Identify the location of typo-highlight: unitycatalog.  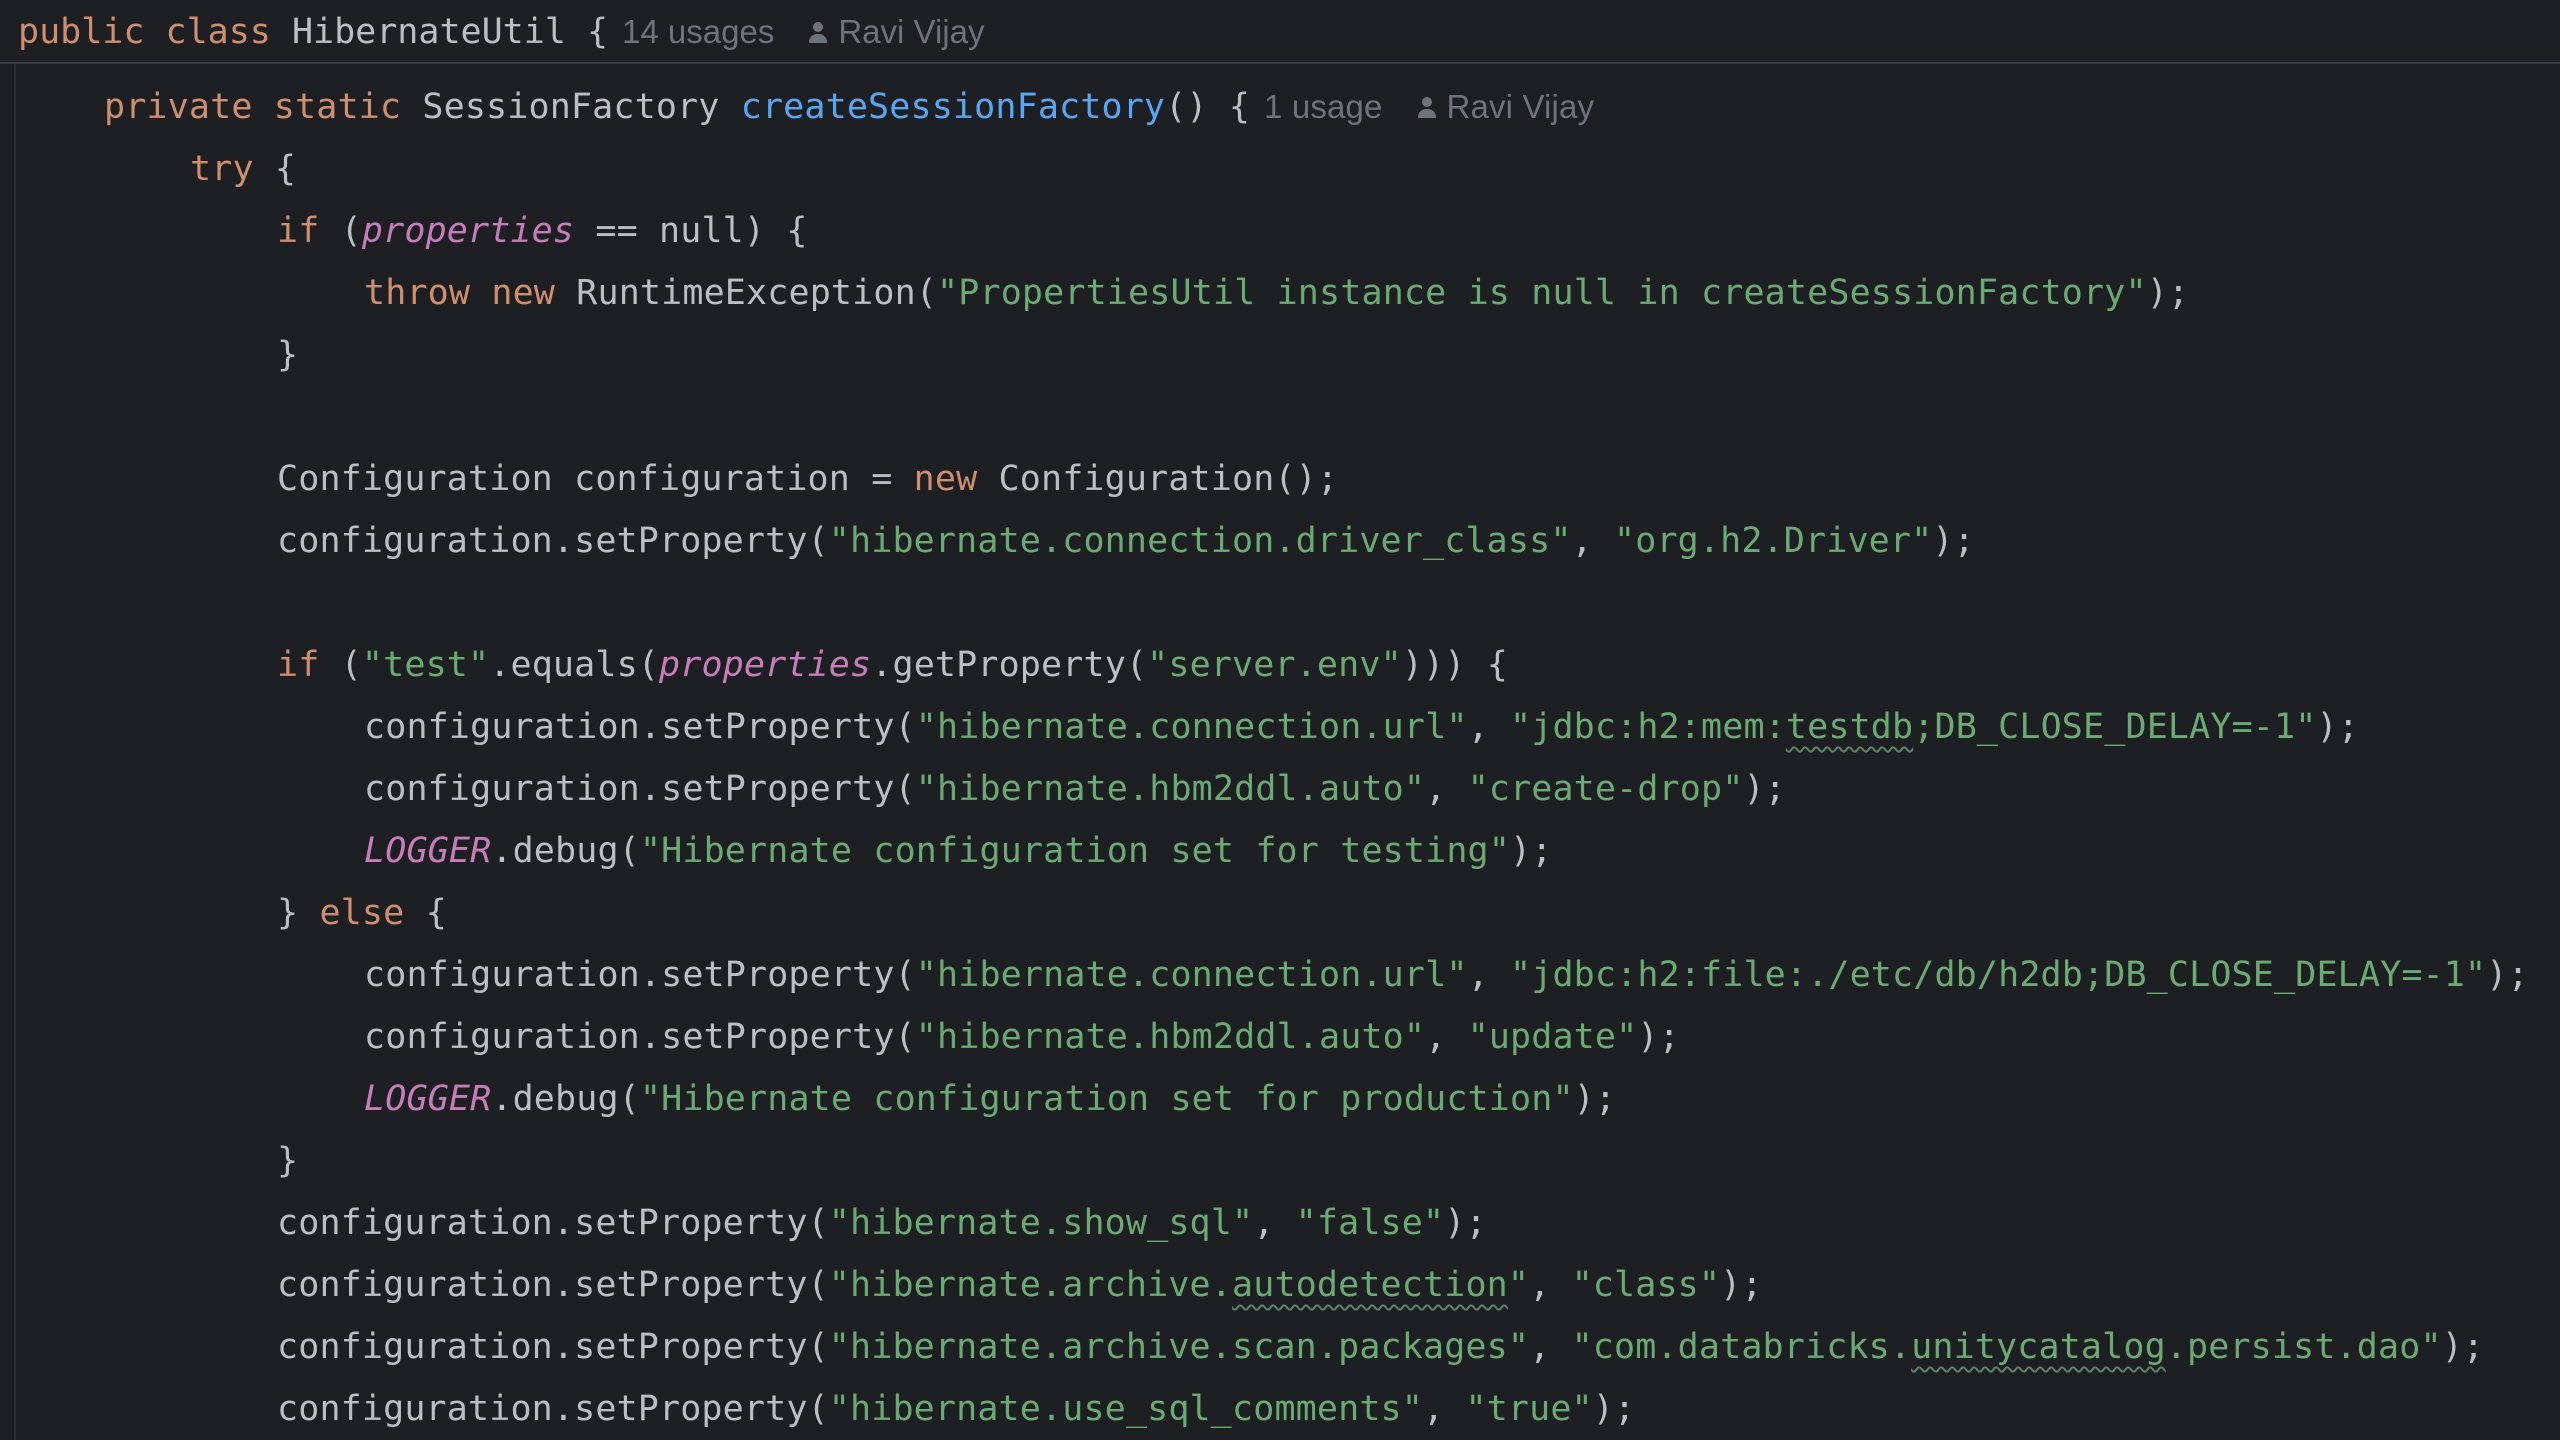
(2038, 1347).